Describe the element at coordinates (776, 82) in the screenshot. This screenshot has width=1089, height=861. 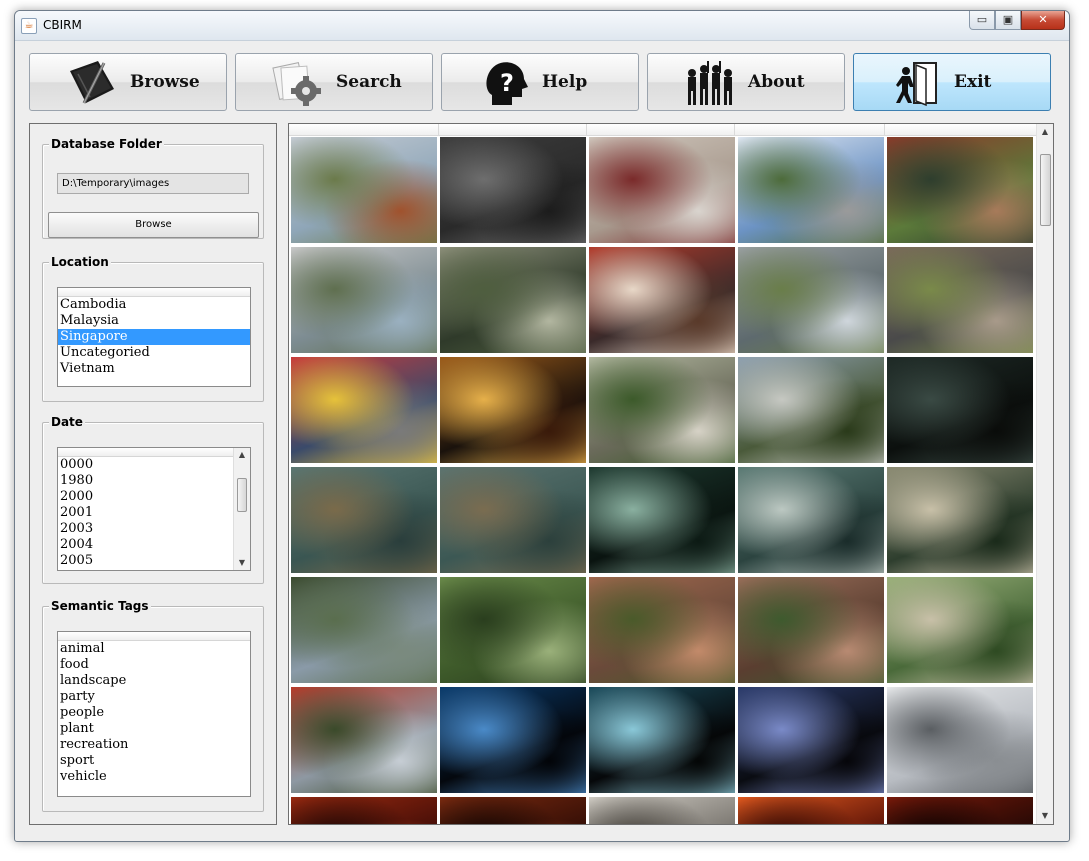
I see `about-label: About` at that location.